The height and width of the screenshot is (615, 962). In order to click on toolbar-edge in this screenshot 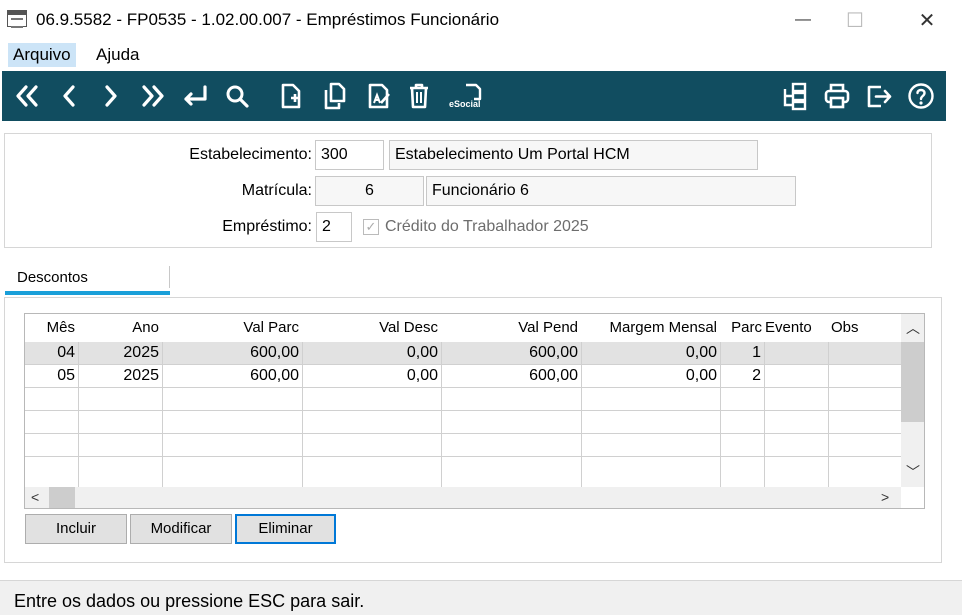, I will do `click(954, 96)`.